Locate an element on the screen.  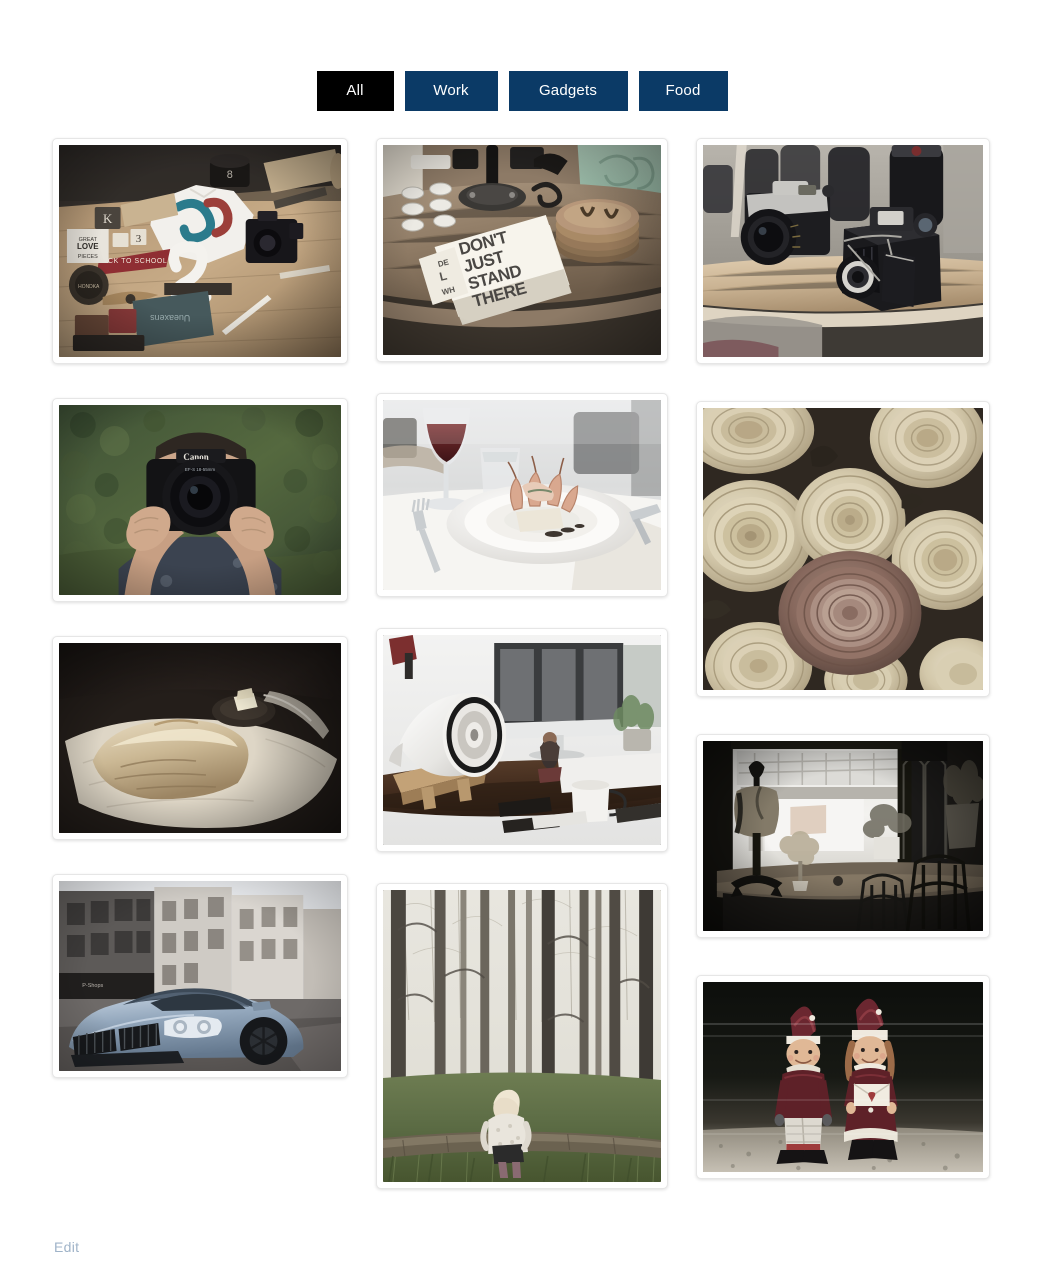
filter-button-gadgets: Gadgets is located at coordinates (568, 91).